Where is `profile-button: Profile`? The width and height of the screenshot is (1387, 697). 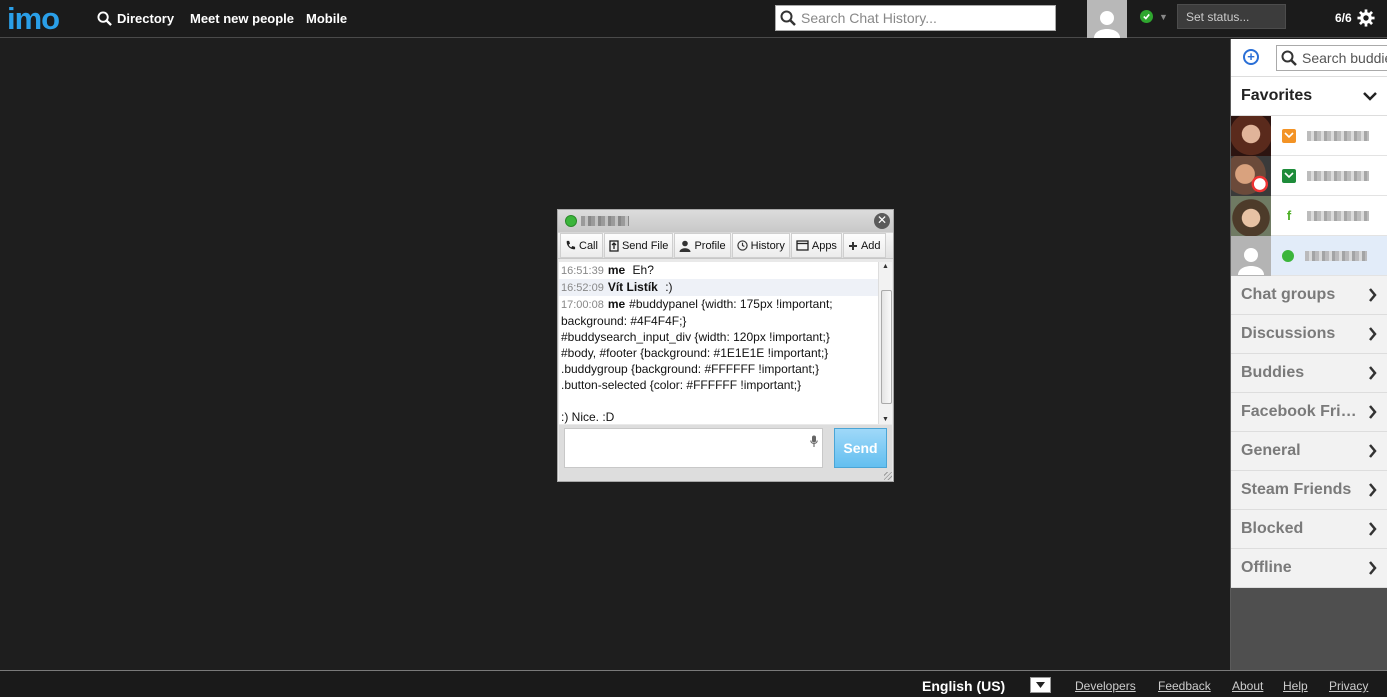
profile-button: Profile is located at coordinates (702, 245).